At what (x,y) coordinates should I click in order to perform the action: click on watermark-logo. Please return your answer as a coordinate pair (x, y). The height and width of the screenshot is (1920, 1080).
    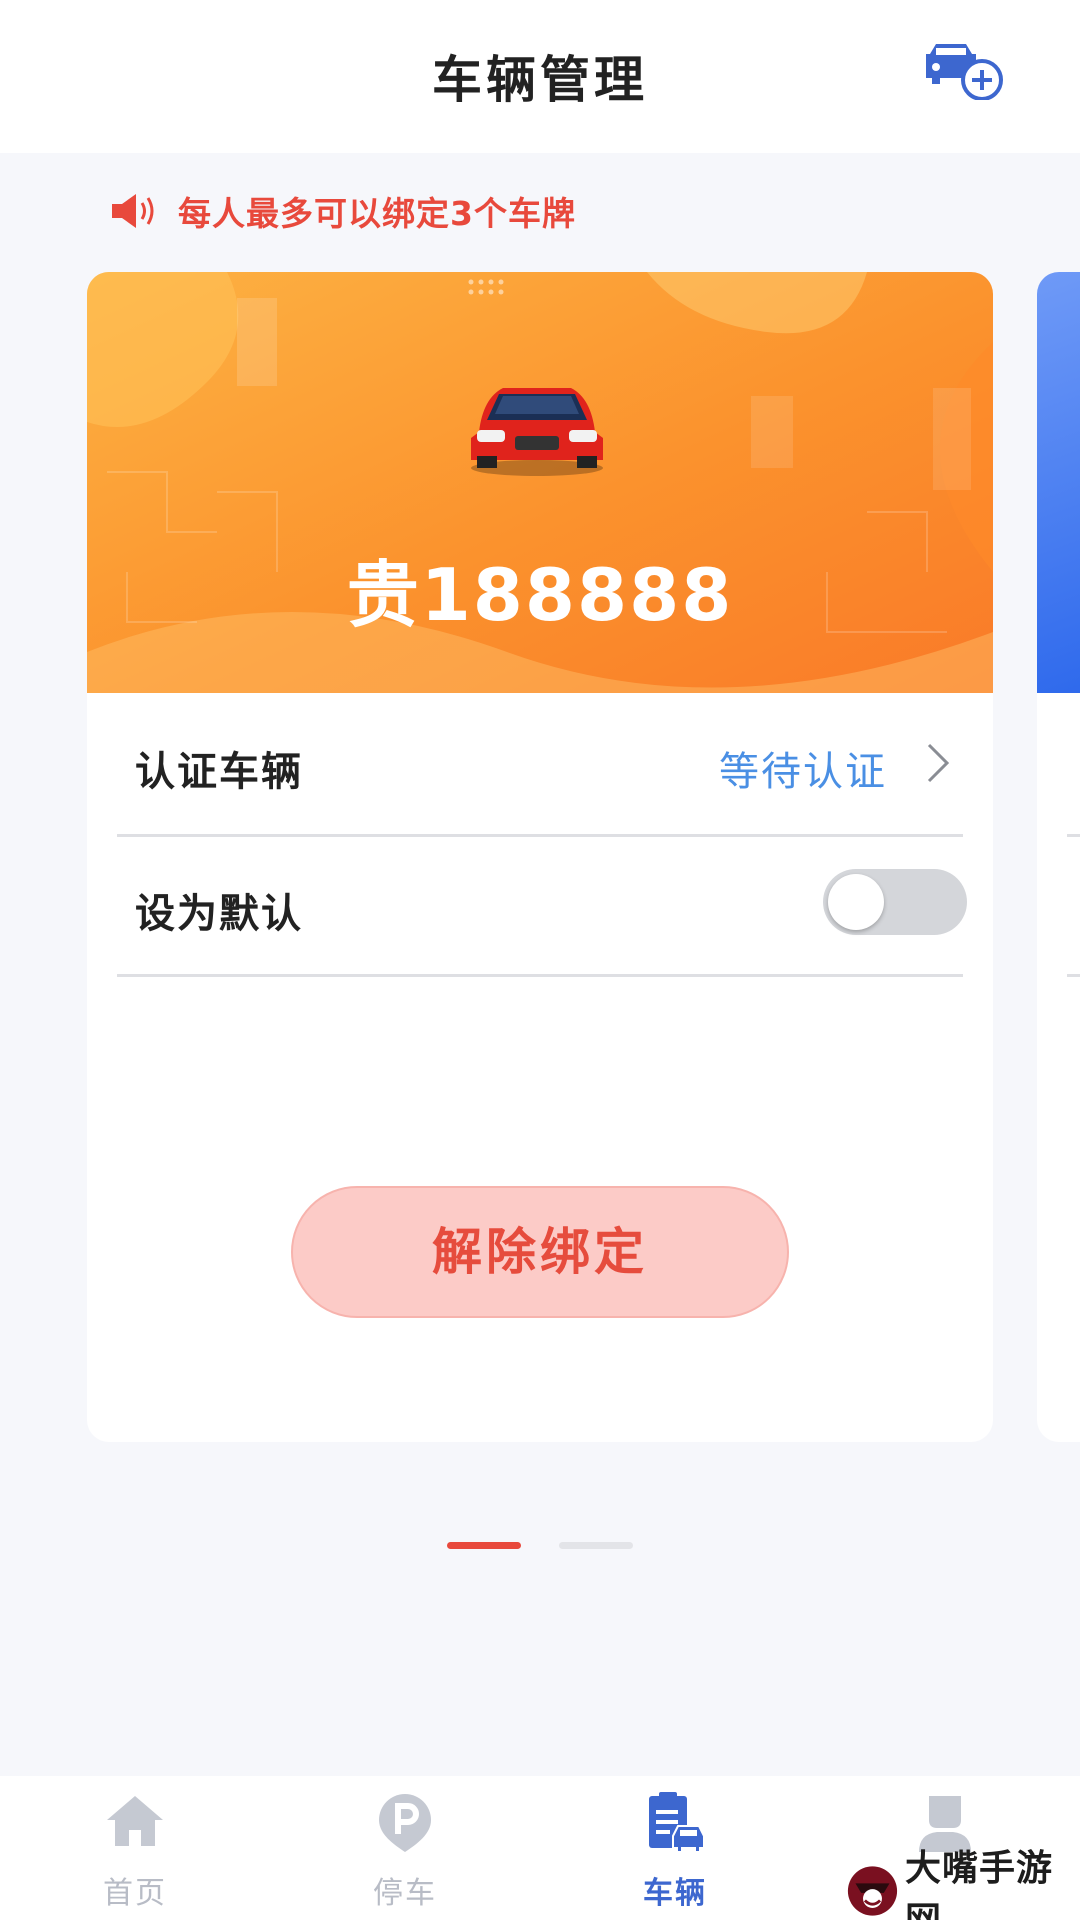
    Looking at the image, I should click on (872, 1891).